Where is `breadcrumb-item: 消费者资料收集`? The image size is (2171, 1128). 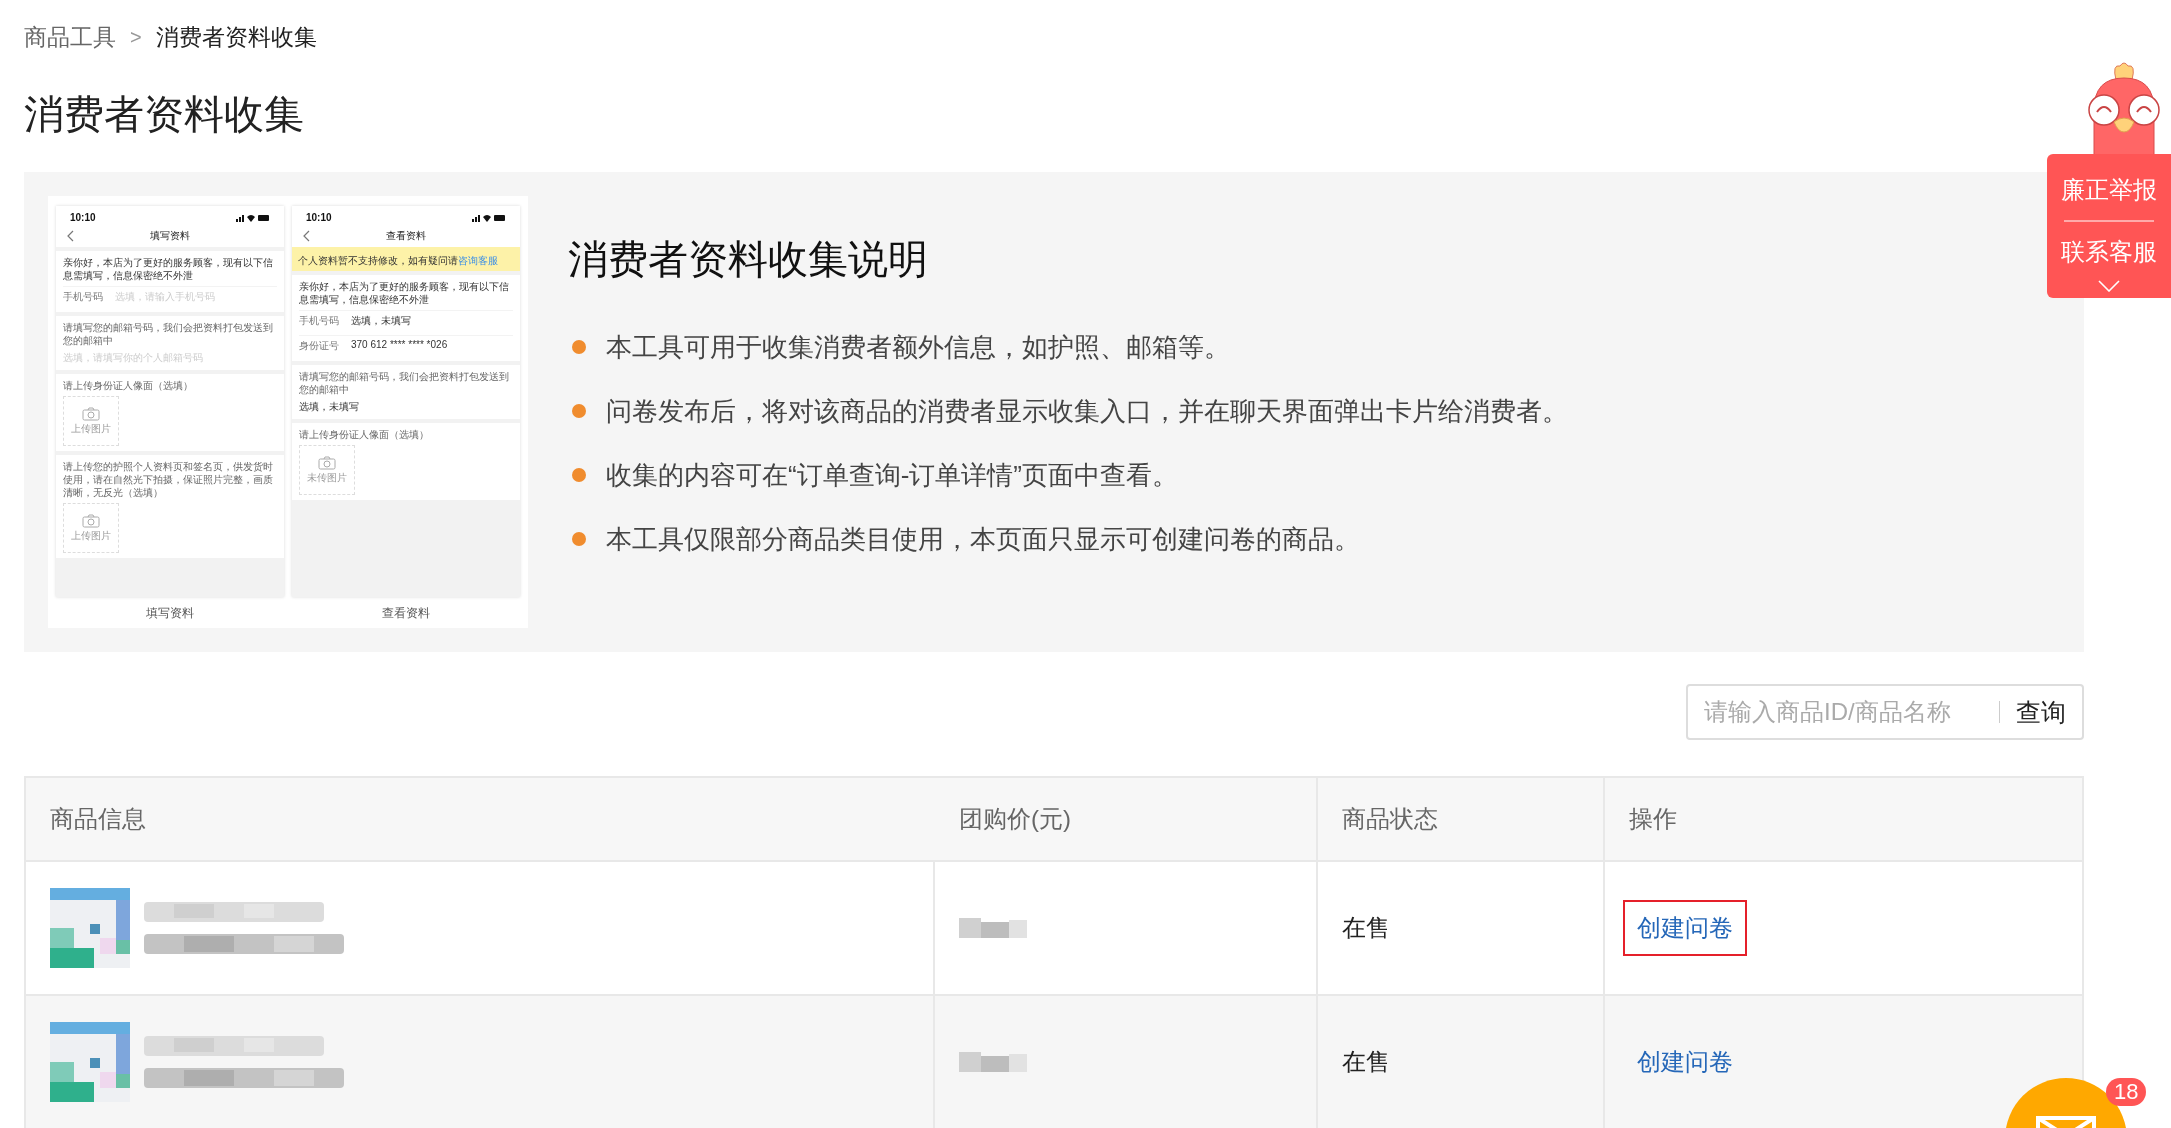
breadcrumb-item: 消费者资料收集 is located at coordinates (236, 37).